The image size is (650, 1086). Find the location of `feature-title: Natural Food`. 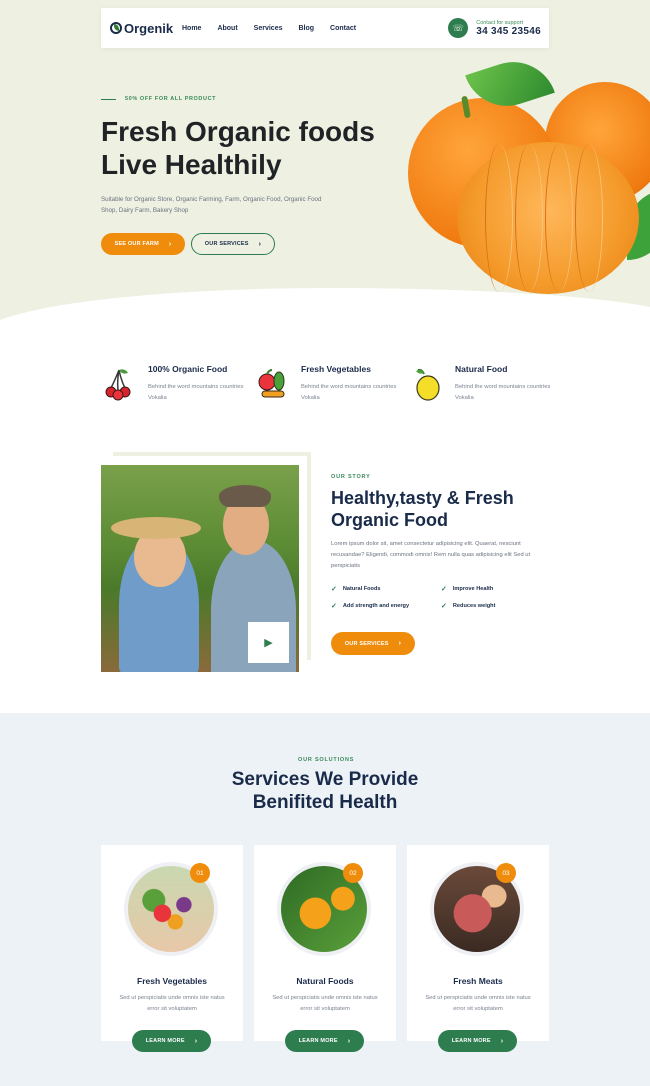

feature-title: Natural Food is located at coordinates (481, 369).